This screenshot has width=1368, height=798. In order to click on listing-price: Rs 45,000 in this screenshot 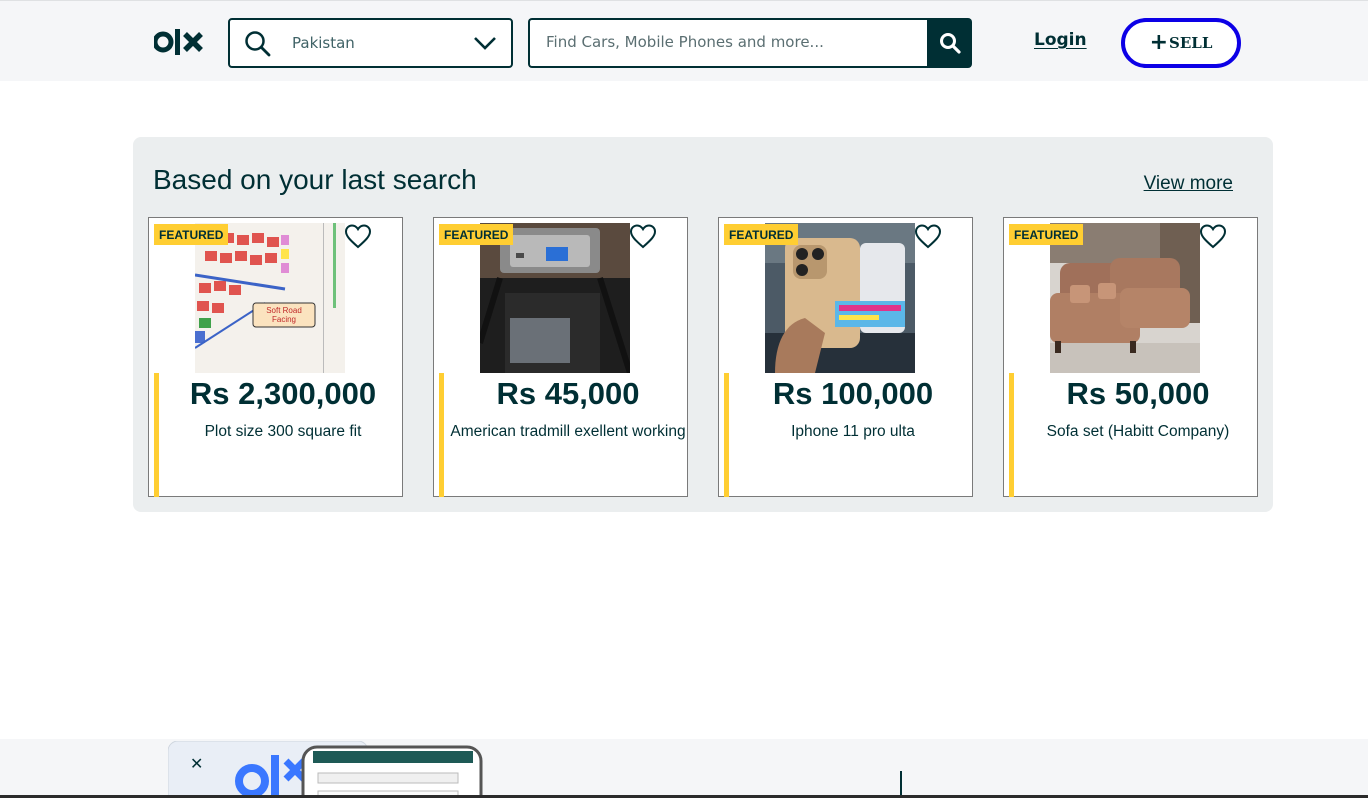, I will do `click(568, 393)`.